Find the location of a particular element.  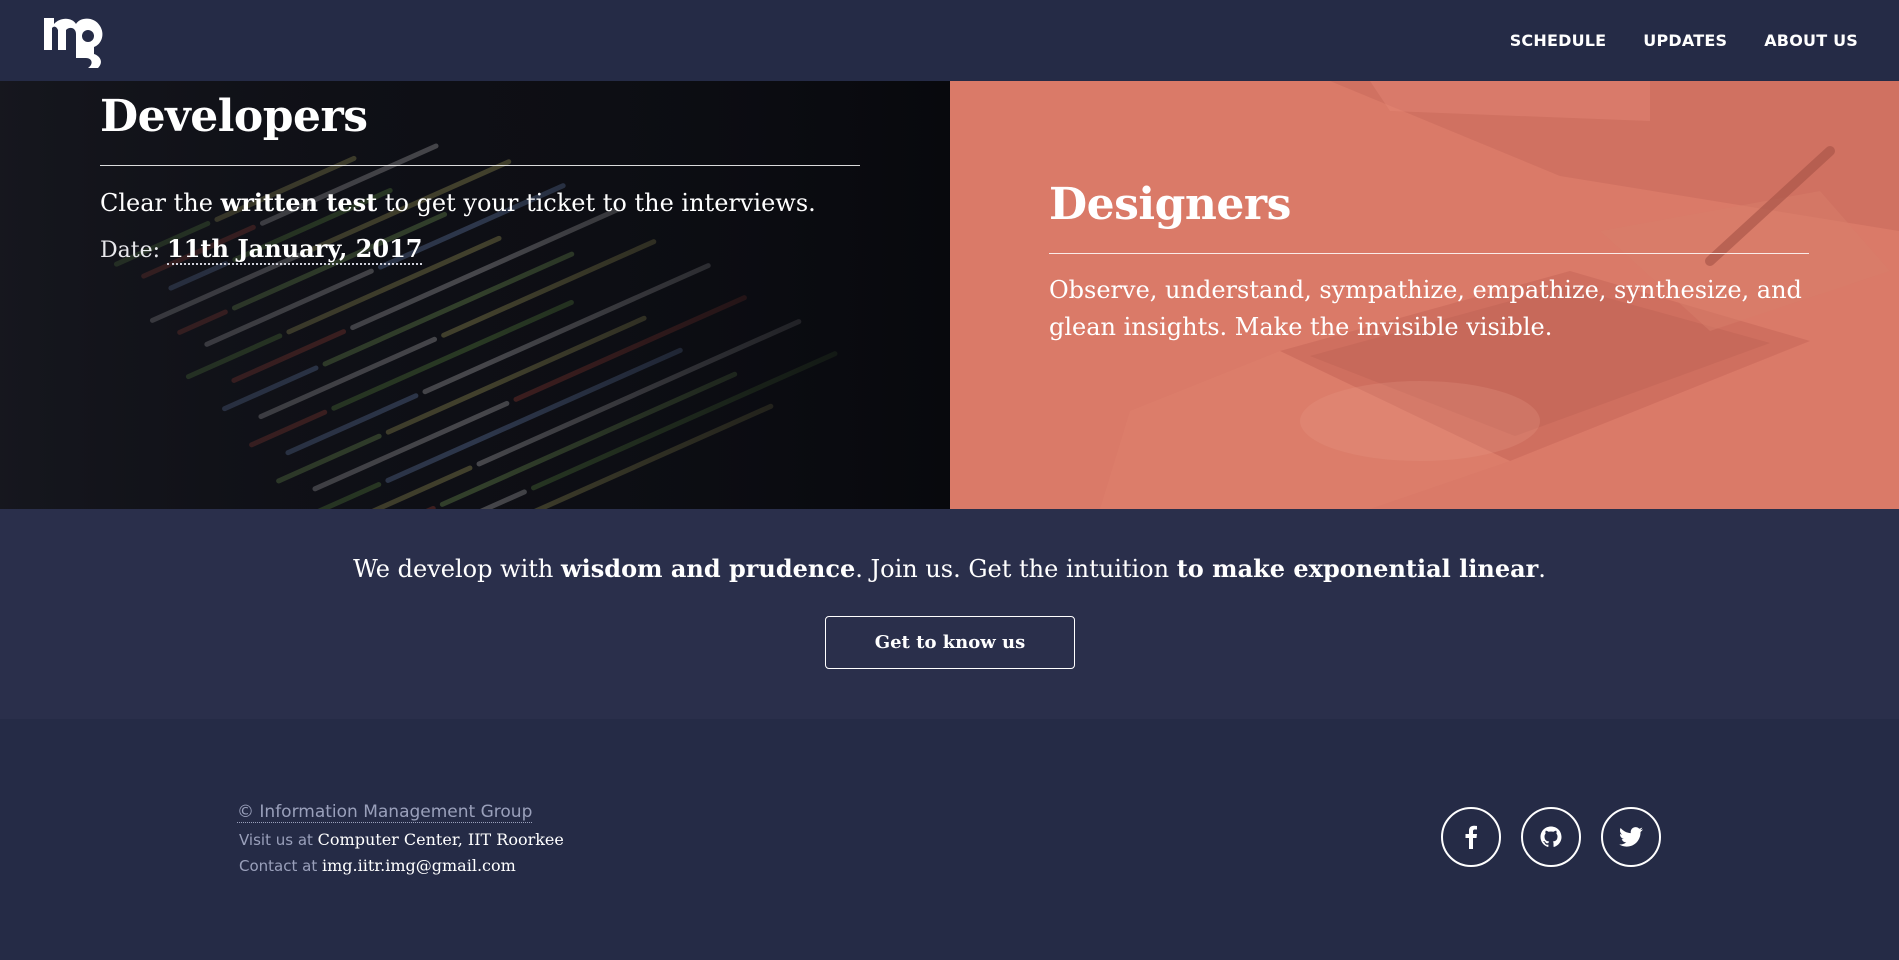

developers-text-post: to get your ticket to the interviews. is located at coordinates (596, 203).